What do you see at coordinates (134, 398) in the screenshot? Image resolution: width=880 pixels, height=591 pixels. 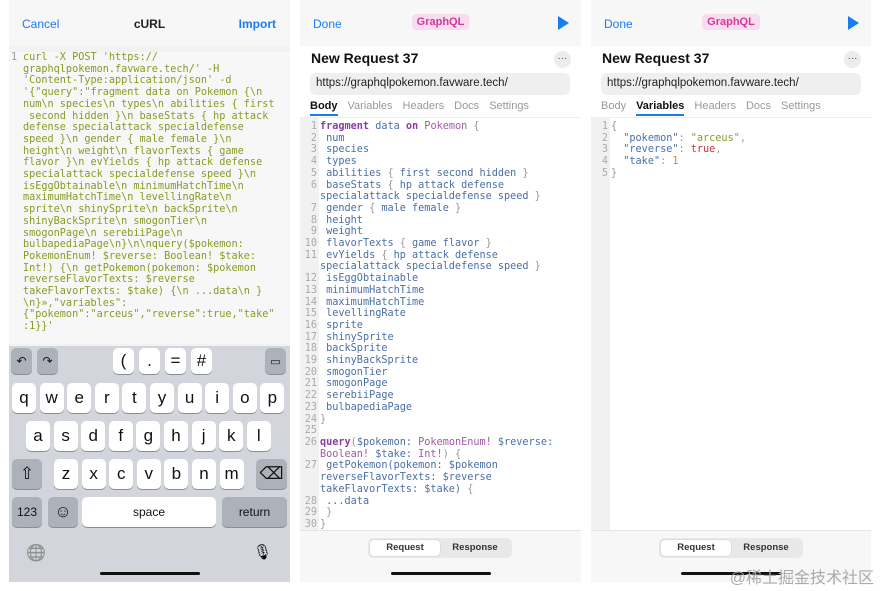 I see `key-t: t` at bounding box center [134, 398].